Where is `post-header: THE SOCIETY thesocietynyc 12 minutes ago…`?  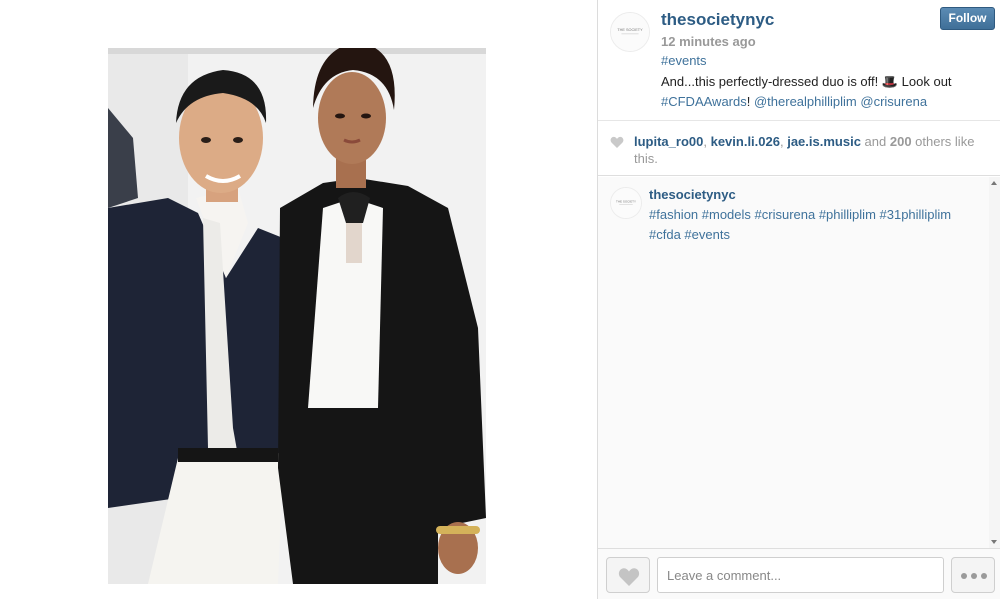 post-header: THE SOCIETY thesocietynyc 12 minutes ago… is located at coordinates (799, 60).